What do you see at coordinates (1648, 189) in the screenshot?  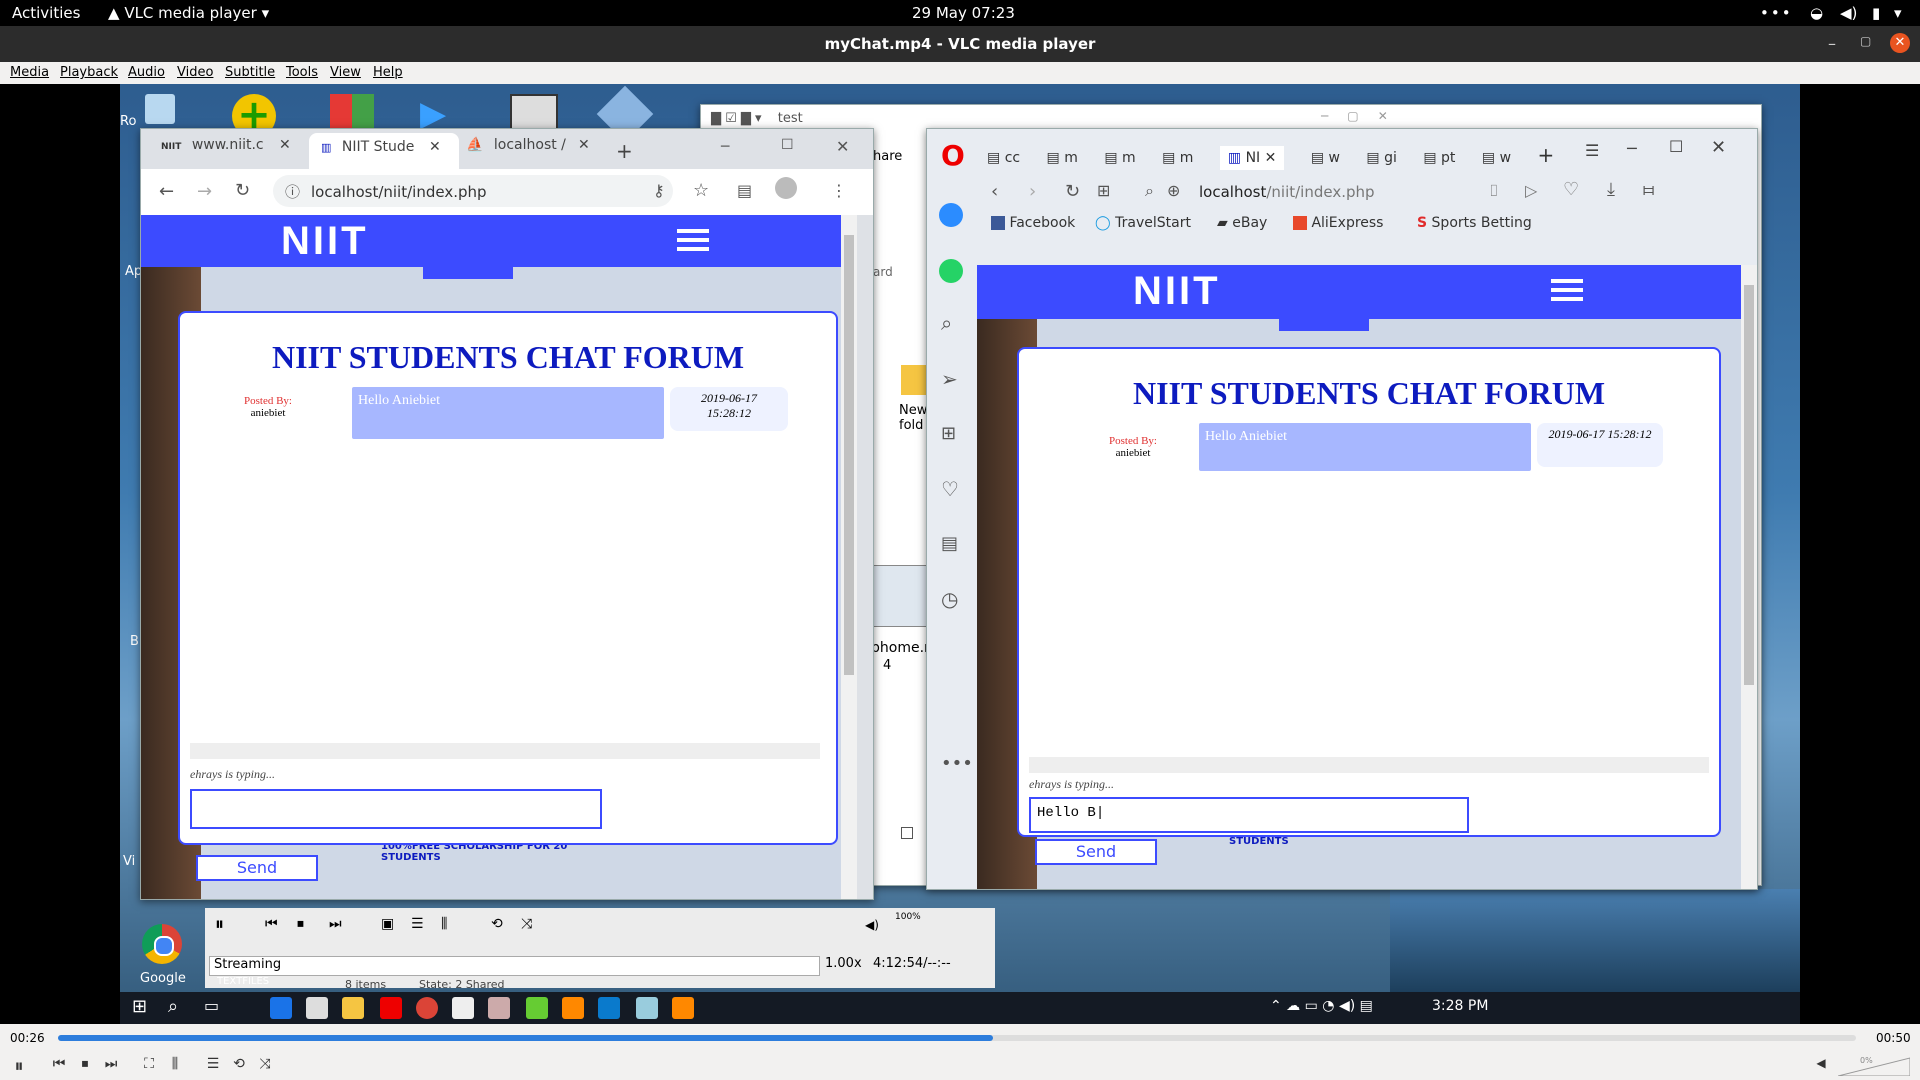 I see `settings-icon: ⧦` at bounding box center [1648, 189].